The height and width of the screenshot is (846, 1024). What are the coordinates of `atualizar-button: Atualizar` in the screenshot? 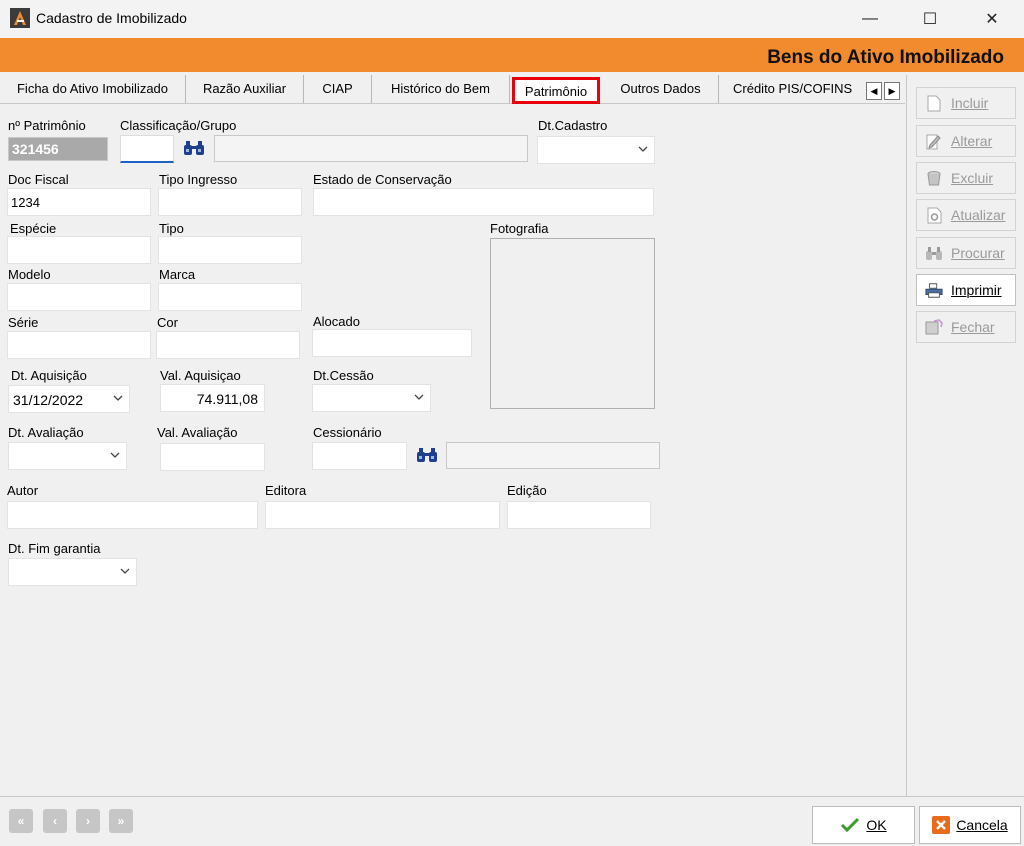 It's located at (966, 215).